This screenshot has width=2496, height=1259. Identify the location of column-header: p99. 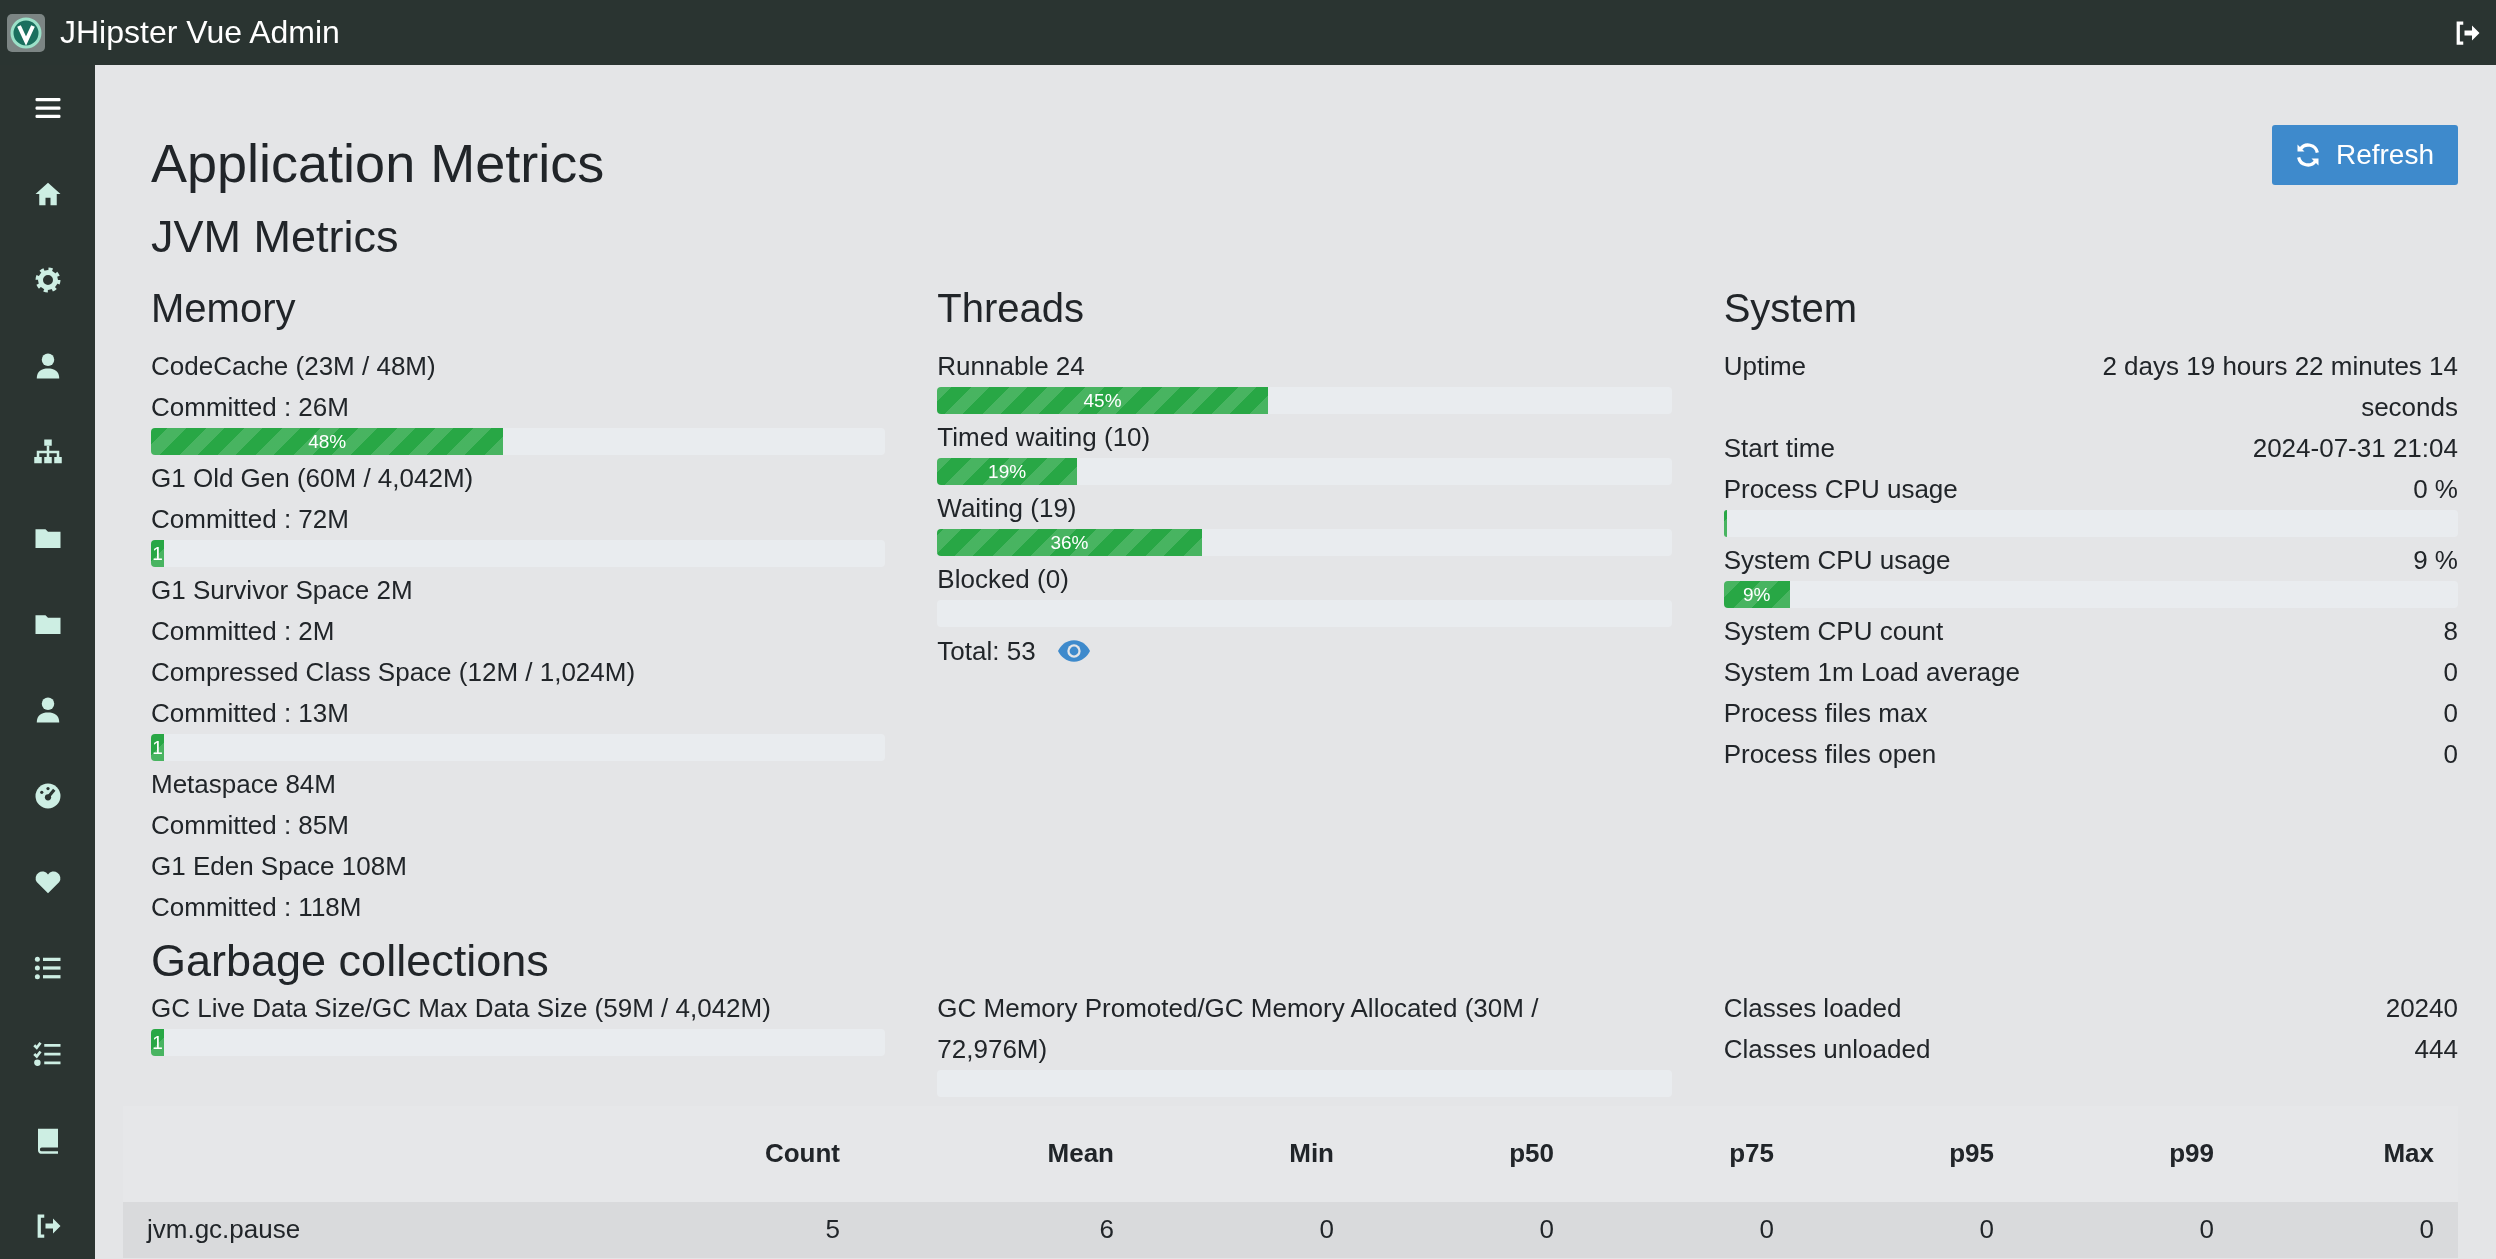
(2191, 1154).